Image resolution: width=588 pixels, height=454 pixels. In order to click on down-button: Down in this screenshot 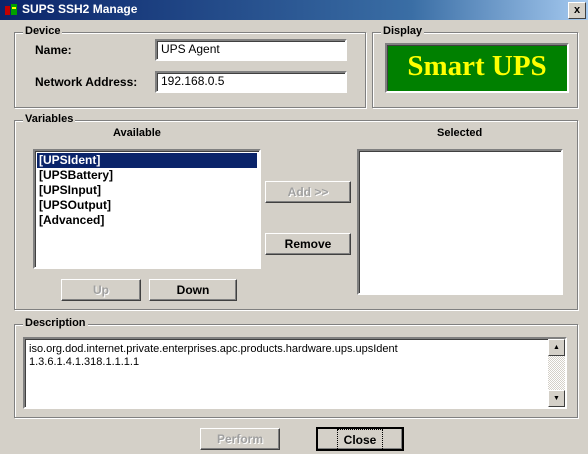, I will do `click(193, 290)`.